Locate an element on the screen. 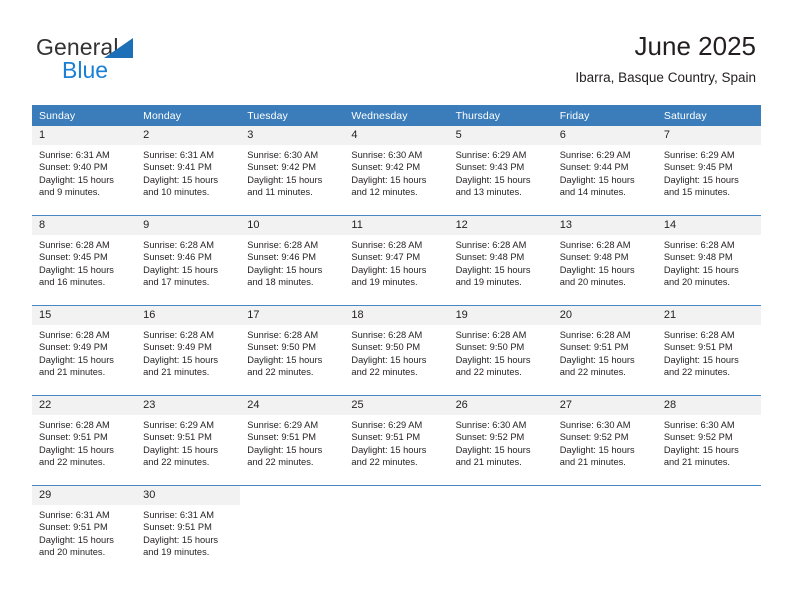 The height and width of the screenshot is (612, 792). logo-text-blue: Blue is located at coordinates (85, 70).